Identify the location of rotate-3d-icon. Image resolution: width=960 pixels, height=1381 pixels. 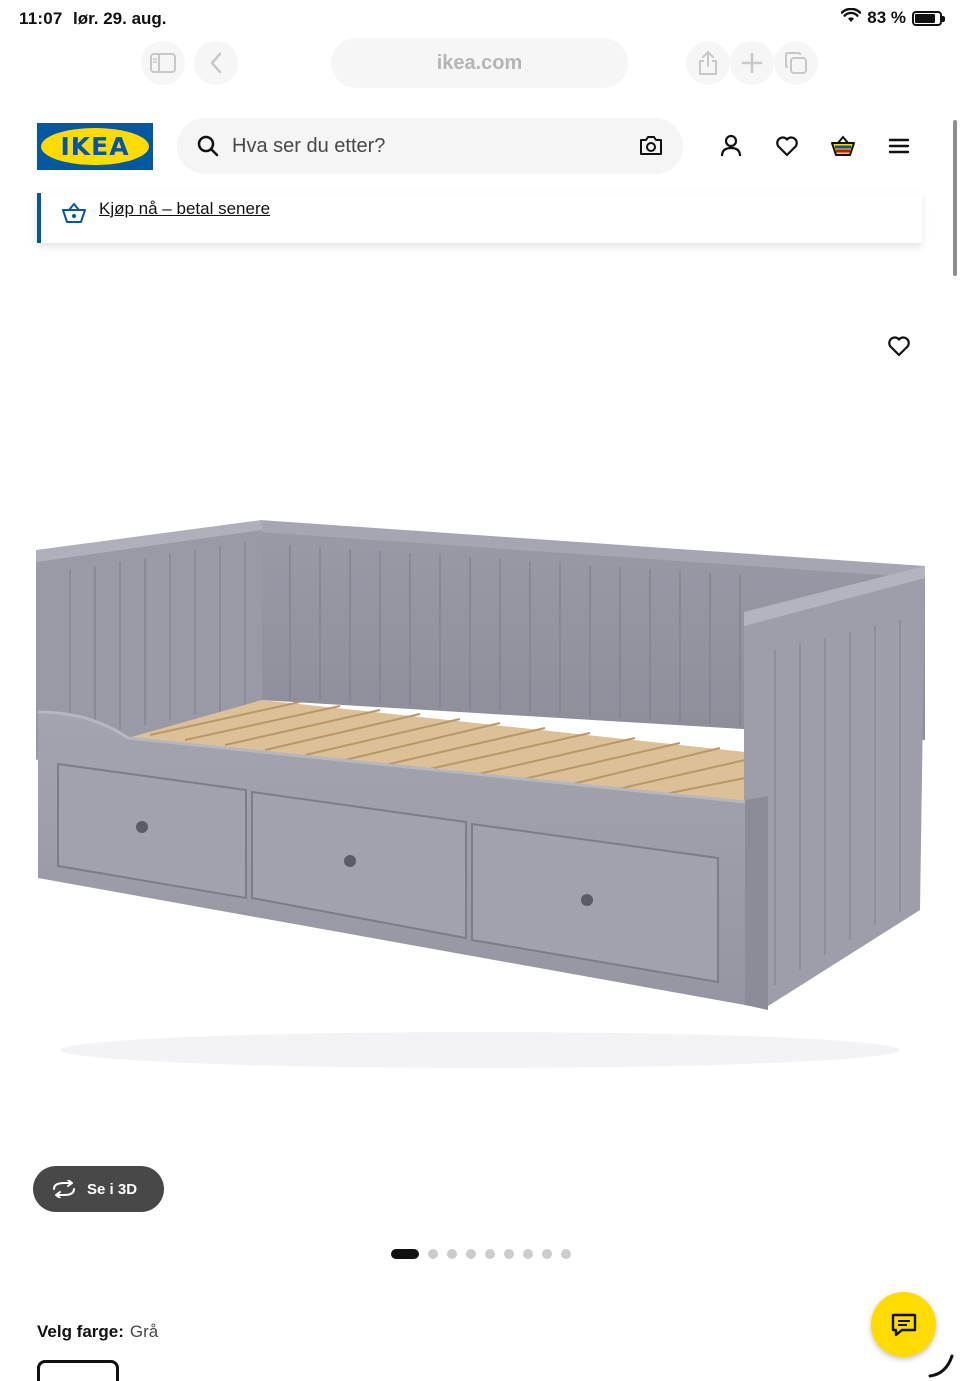
(64, 1189).